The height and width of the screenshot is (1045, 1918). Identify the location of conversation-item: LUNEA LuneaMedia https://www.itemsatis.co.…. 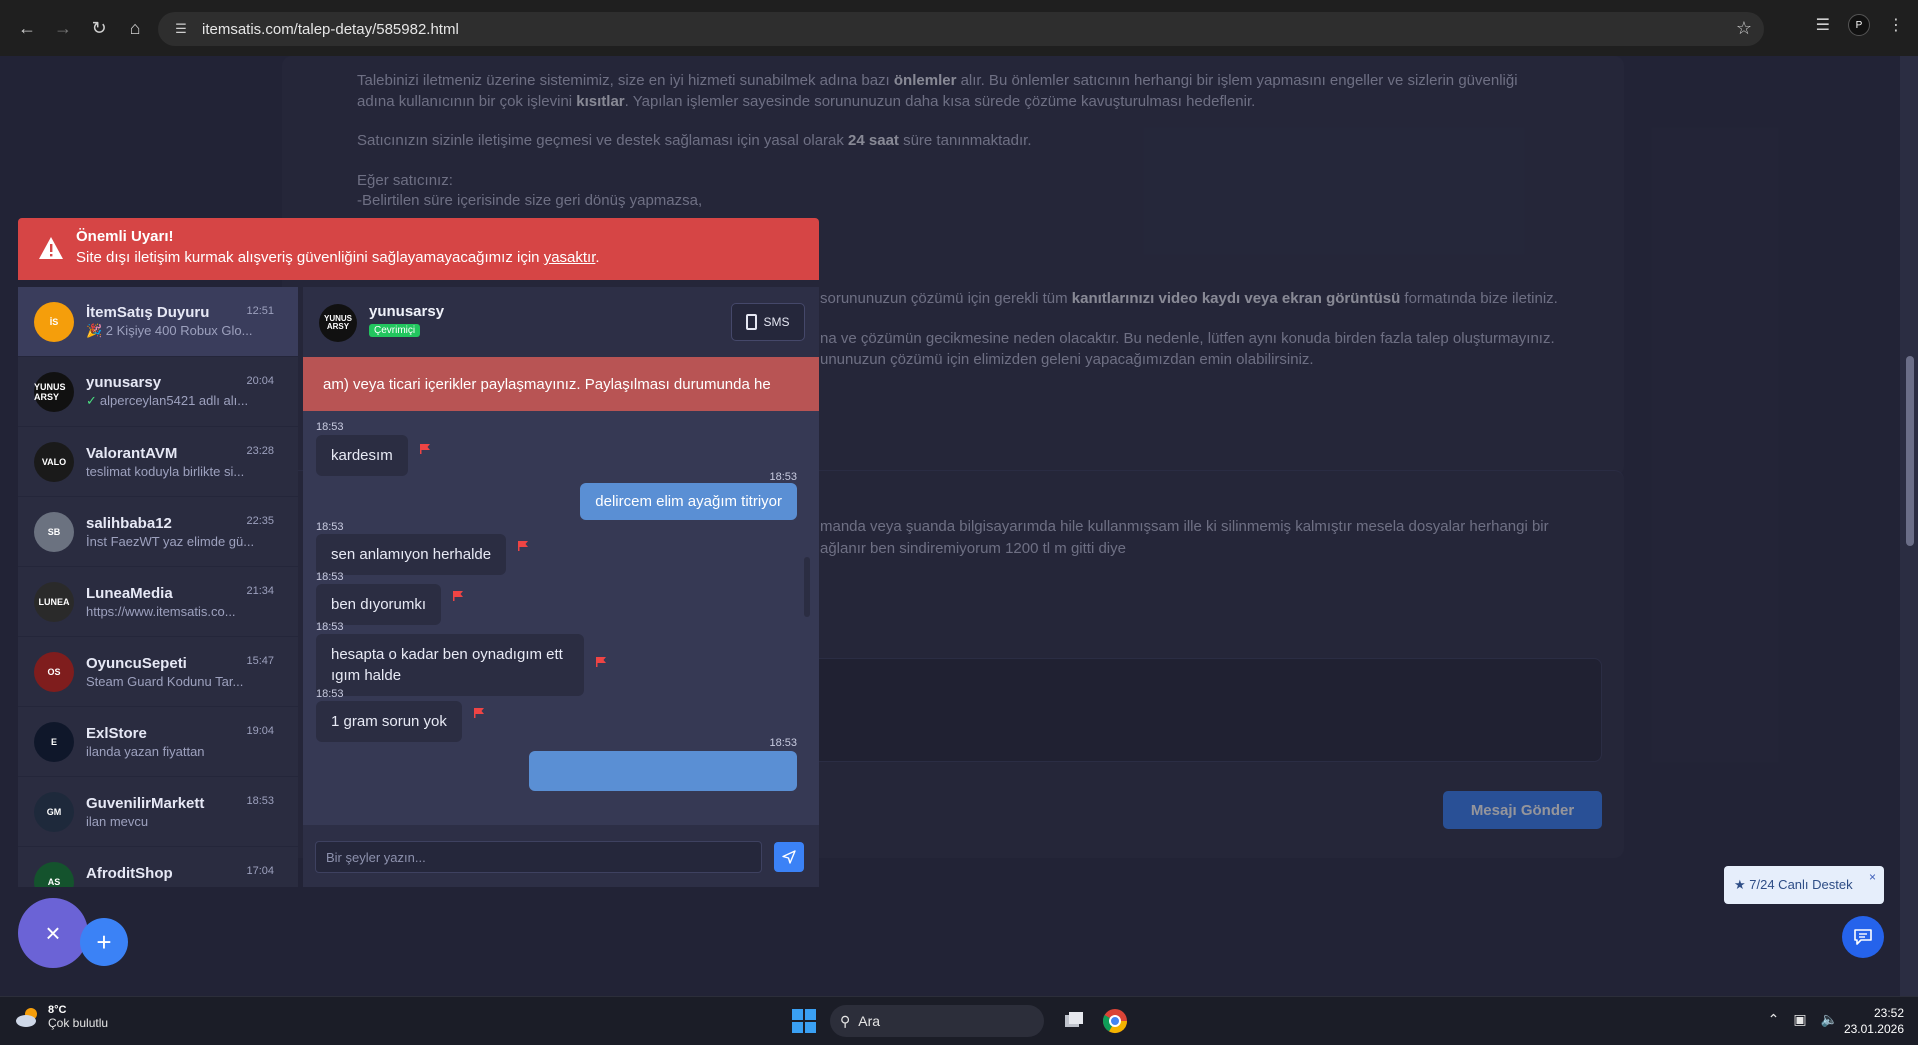
(158, 602).